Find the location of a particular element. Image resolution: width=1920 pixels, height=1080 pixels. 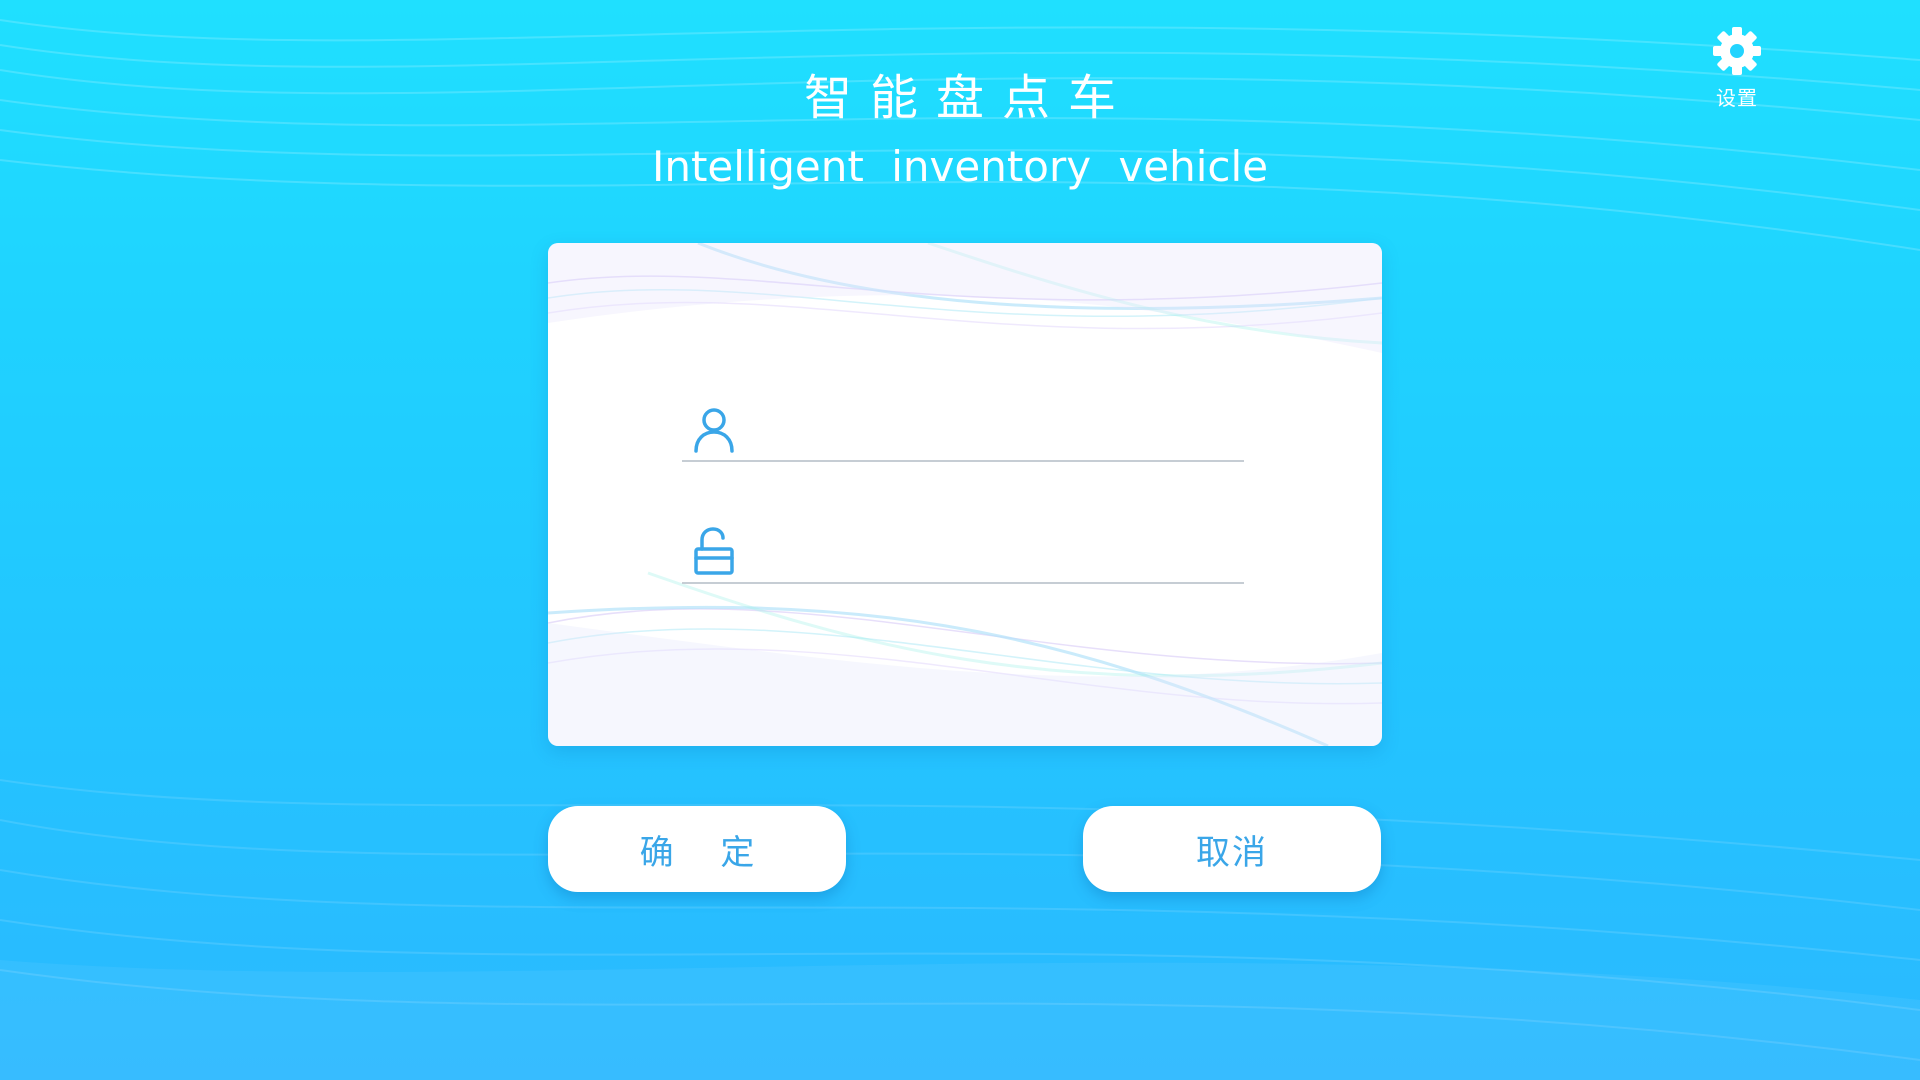

page-subtitle: Intelligent inventory vehicle is located at coordinates (960, 166).